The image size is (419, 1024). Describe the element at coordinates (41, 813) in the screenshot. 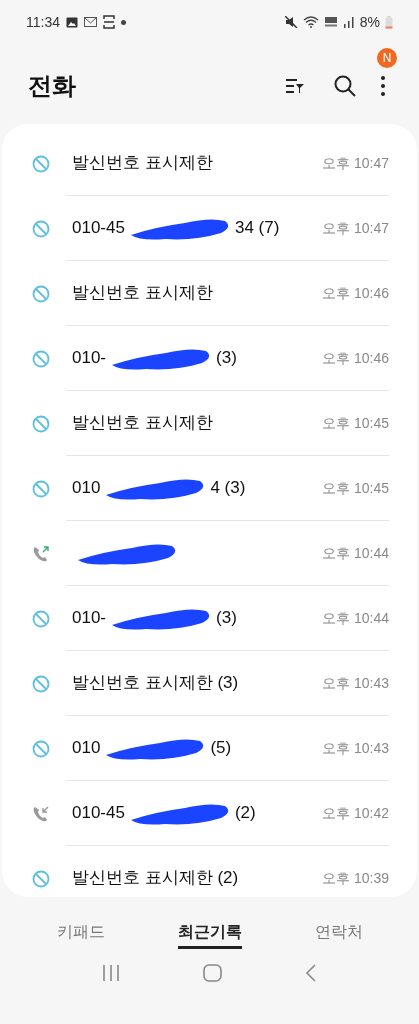

I see `incoming-call-icon` at that location.